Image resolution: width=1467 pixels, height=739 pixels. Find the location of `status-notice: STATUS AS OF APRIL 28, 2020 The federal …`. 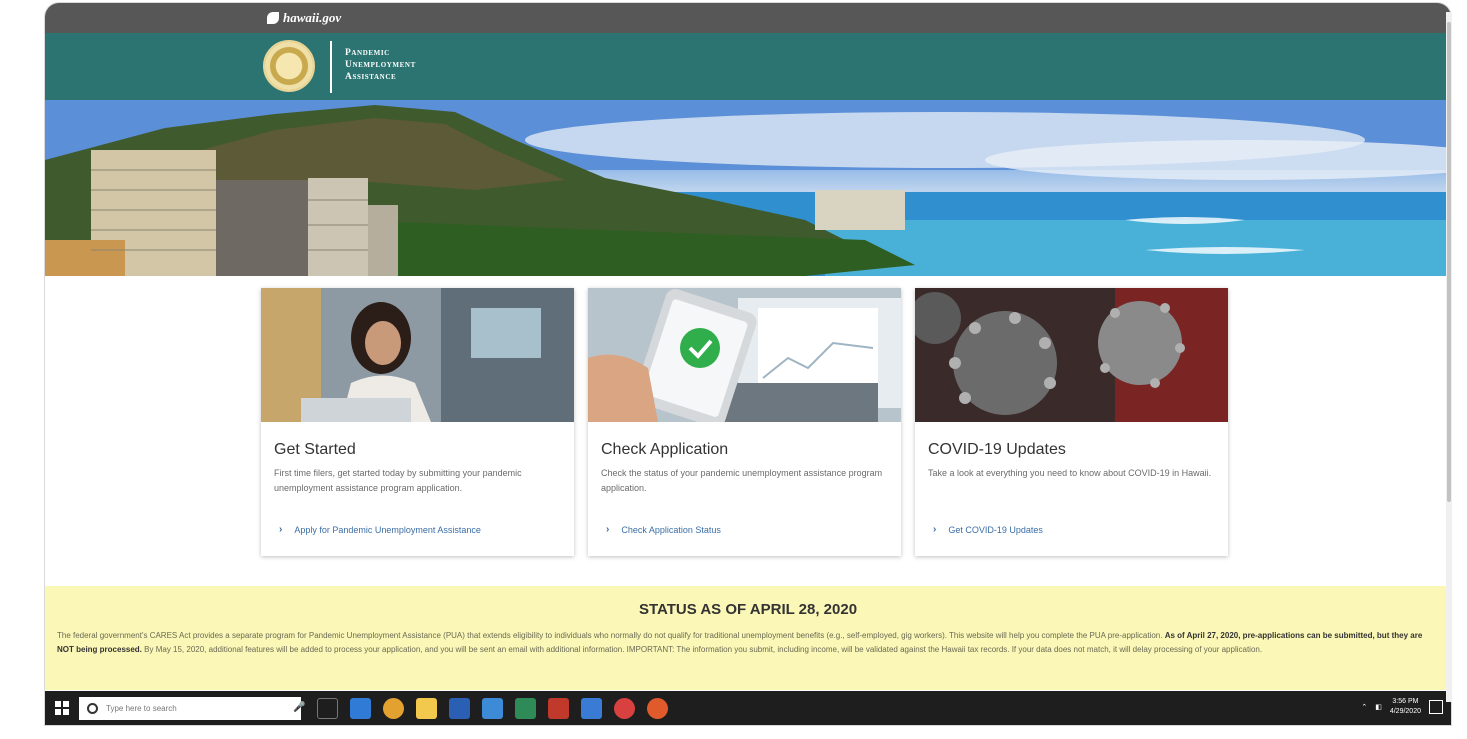

status-notice: STATUS AS OF APRIL 28, 2020 The federal … is located at coordinates (748, 638).